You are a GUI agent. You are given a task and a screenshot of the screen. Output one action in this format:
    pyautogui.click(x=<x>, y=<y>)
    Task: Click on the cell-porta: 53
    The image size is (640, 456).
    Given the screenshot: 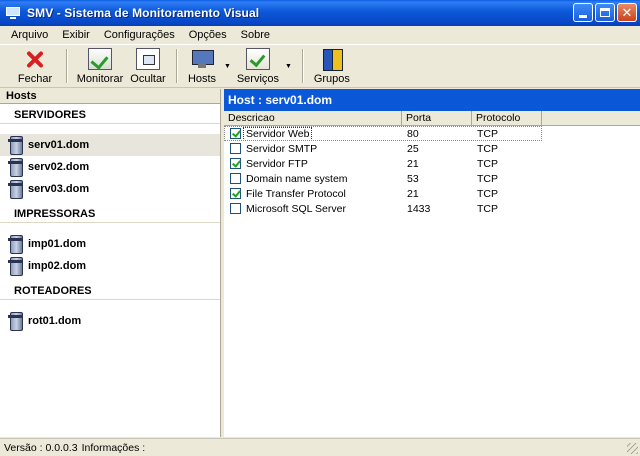 What is the action you would take?
    pyautogui.click(x=413, y=178)
    